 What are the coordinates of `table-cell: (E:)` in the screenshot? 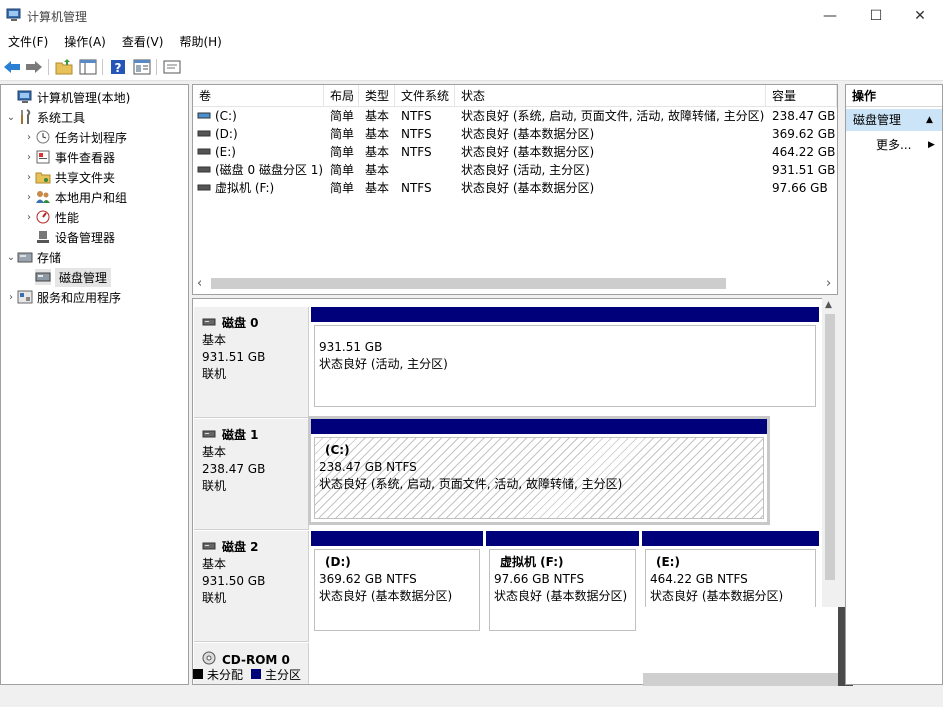 It's located at (225, 152).